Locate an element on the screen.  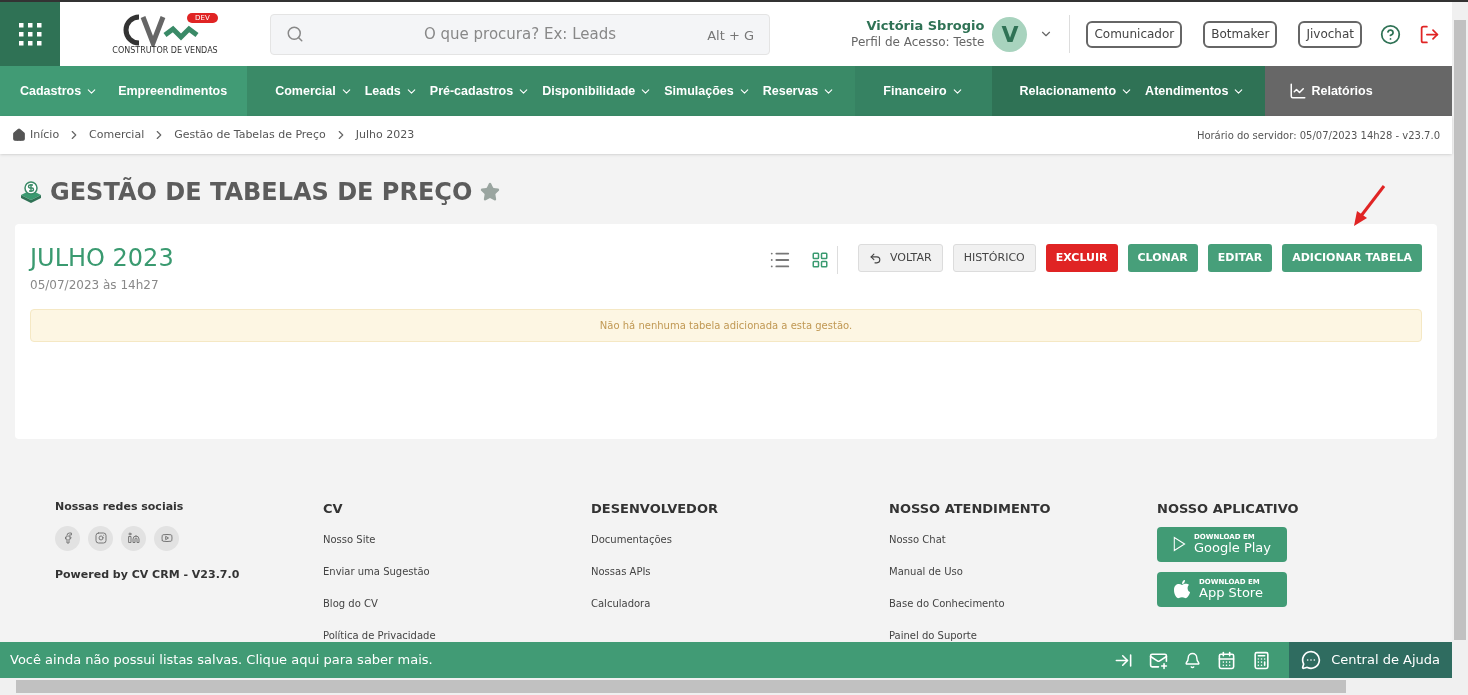
action-button: EXCLUIR is located at coordinates (1081, 258).